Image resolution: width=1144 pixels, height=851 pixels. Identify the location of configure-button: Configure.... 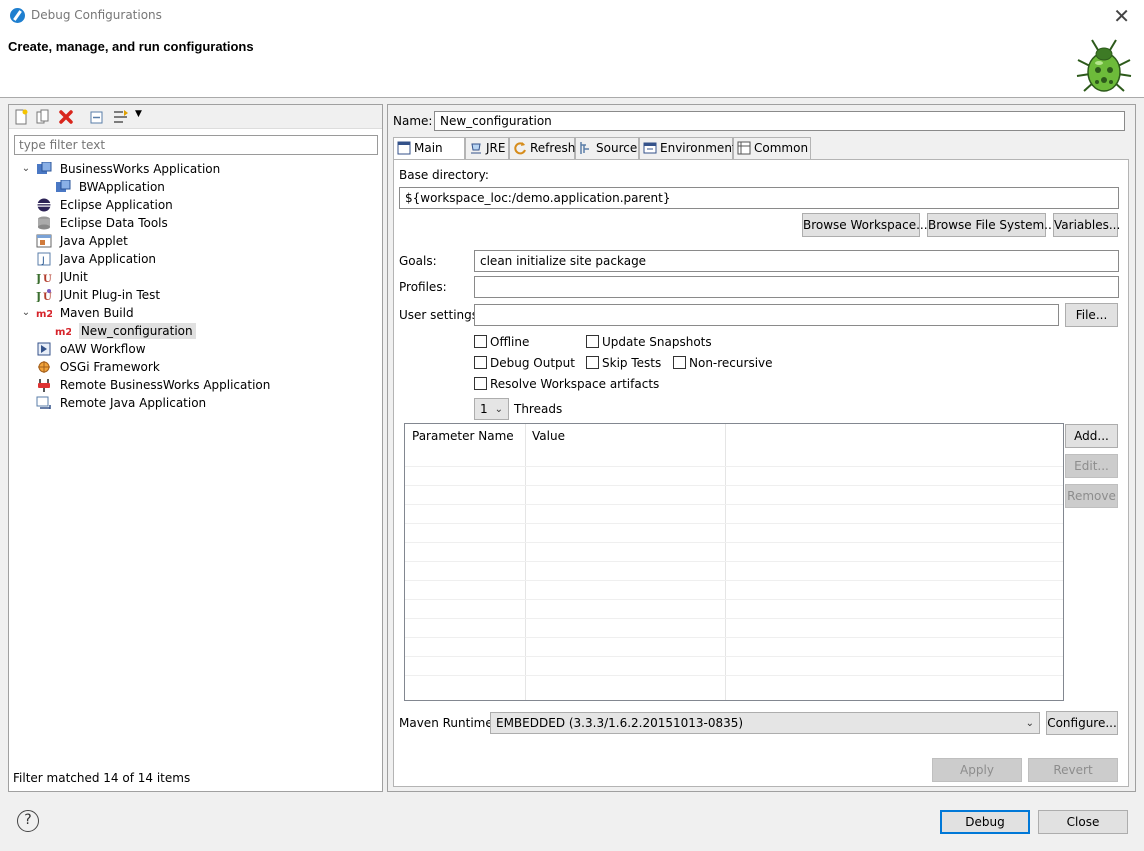
(1082, 723).